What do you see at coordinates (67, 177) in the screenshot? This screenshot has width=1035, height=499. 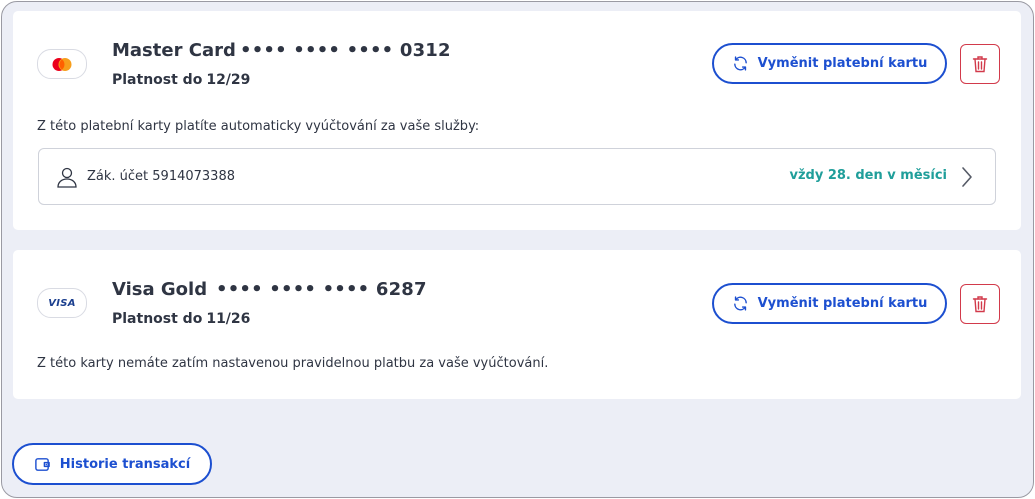 I see `user-icon` at bounding box center [67, 177].